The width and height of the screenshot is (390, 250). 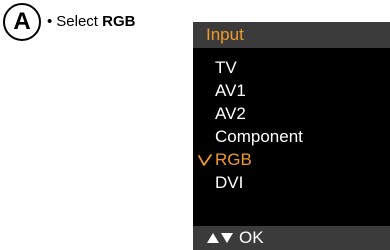 What do you see at coordinates (291, 238) in the screenshot?
I see `menu-footer: OK` at bounding box center [291, 238].